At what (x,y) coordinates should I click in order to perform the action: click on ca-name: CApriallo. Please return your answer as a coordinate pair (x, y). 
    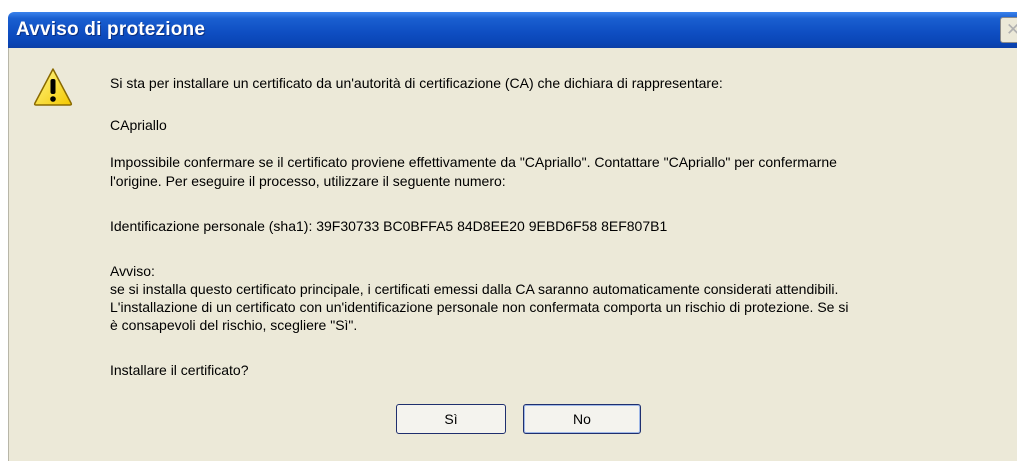
    Looking at the image, I should click on (138, 125).